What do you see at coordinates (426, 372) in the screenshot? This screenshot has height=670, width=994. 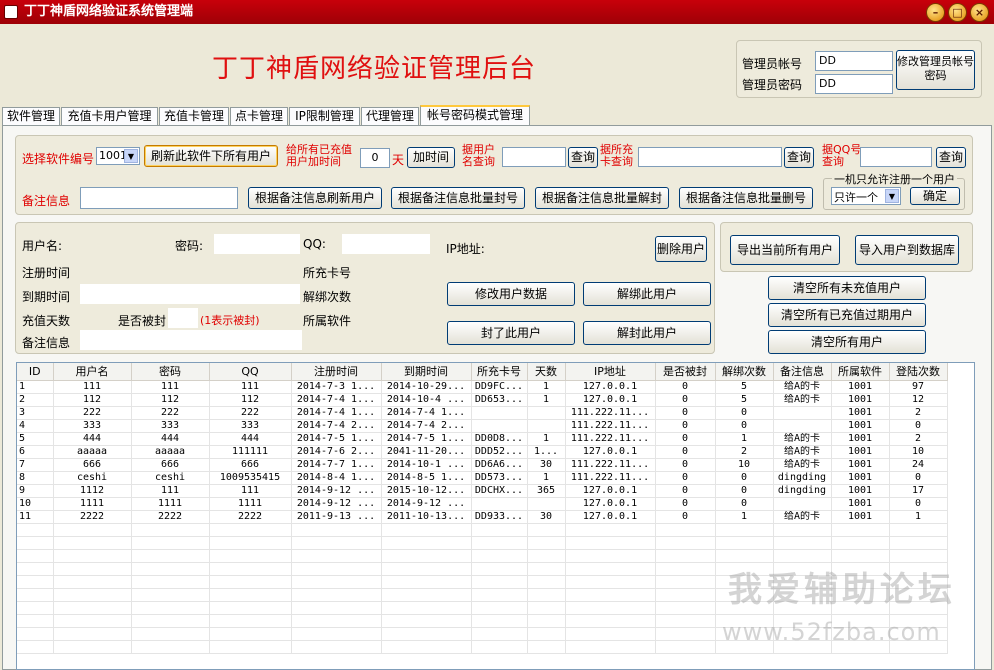 I see `column-header: 到期时间` at bounding box center [426, 372].